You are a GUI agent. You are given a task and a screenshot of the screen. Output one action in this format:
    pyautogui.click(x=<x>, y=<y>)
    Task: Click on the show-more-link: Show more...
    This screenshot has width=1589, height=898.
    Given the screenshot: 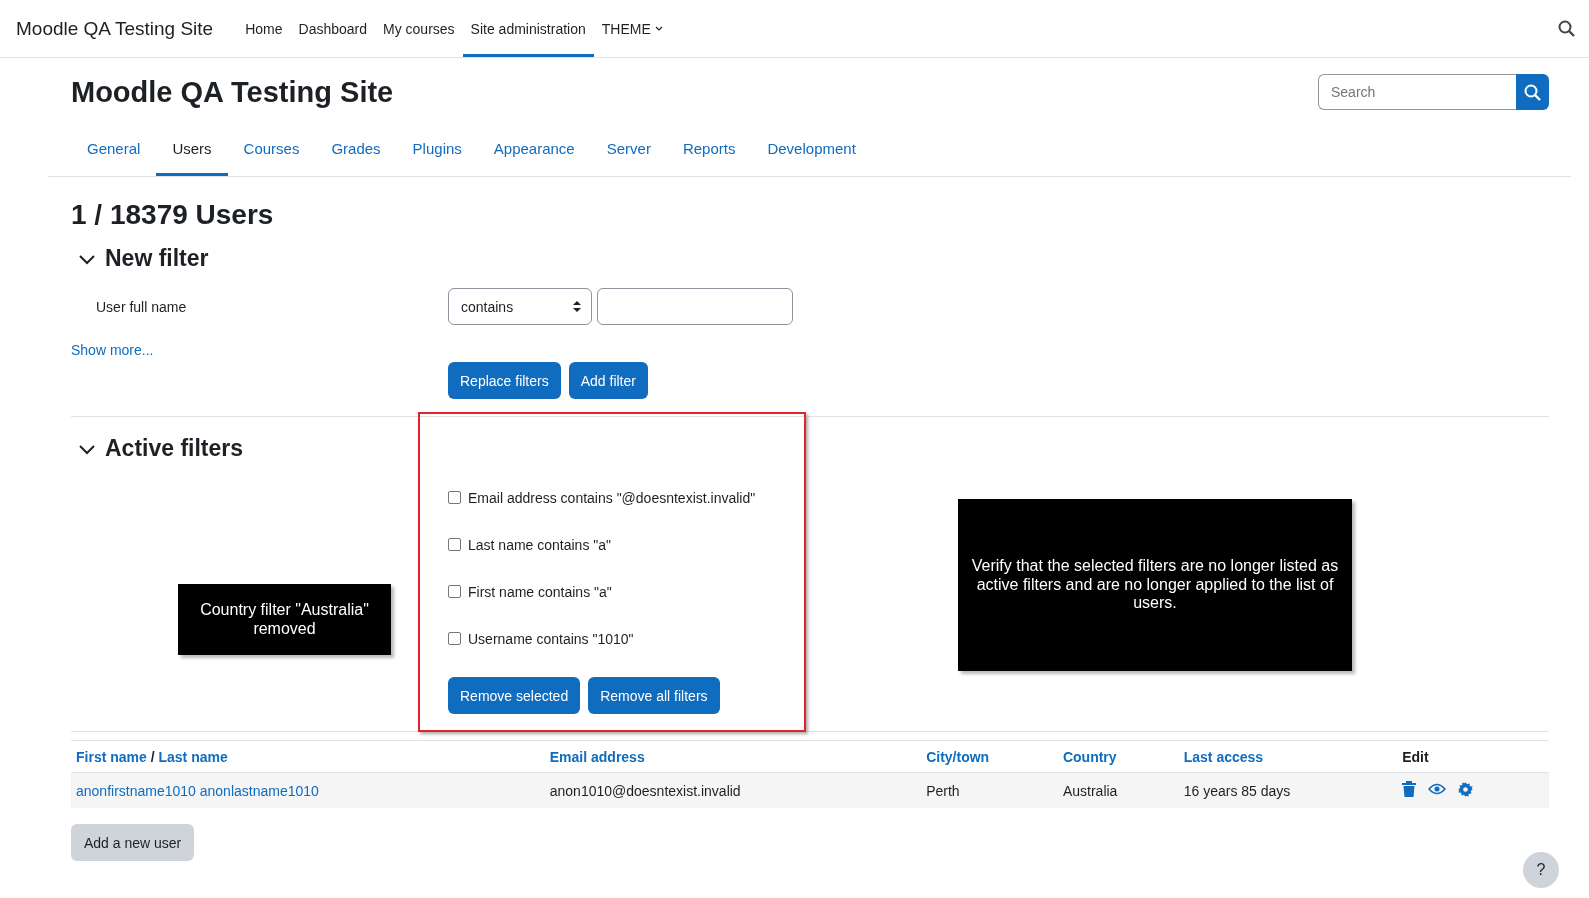 What is the action you would take?
    pyautogui.click(x=112, y=350)
    